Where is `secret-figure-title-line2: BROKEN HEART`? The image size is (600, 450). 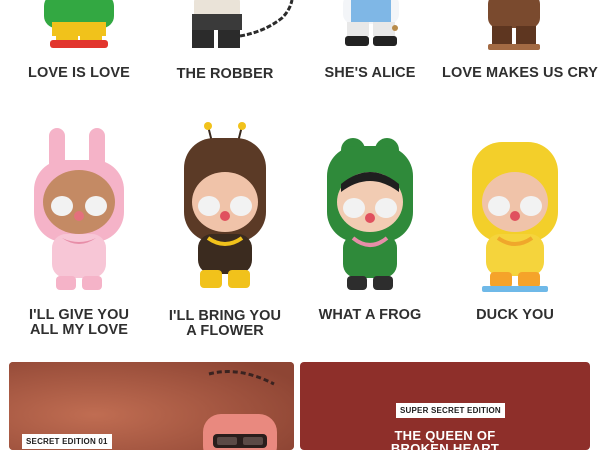 secret-figure-title-line2: BROKEN HEART is located at coordinates (445, 445).